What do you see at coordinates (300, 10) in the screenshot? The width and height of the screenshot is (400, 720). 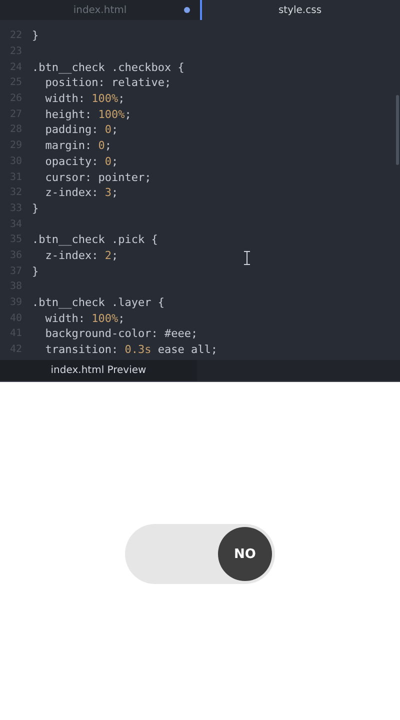 I see `file-tab: style.css` at bounding box center [300, 10].